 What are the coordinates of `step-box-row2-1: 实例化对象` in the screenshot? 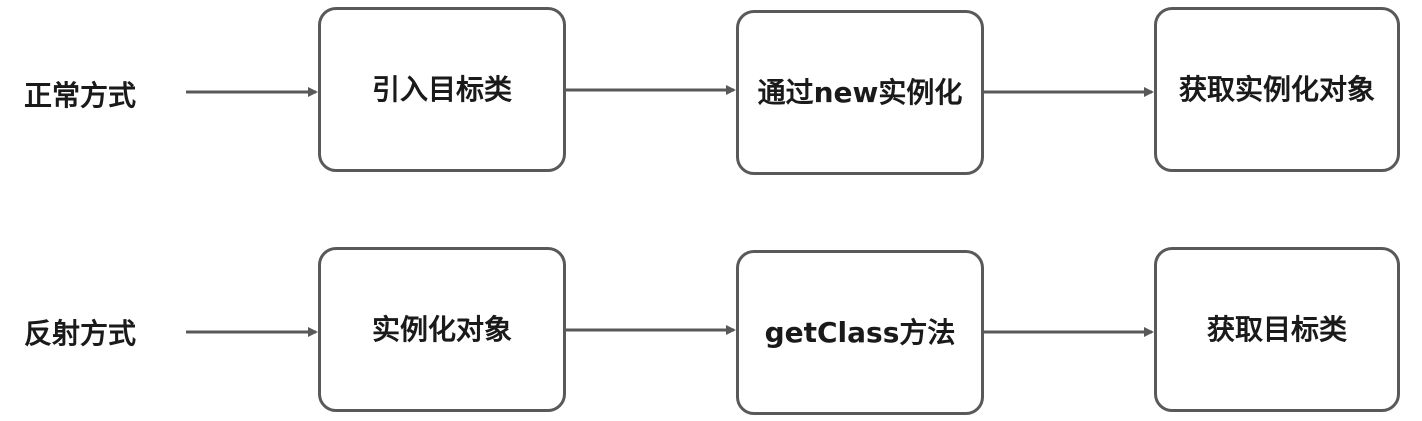 It's located at (442, 329).